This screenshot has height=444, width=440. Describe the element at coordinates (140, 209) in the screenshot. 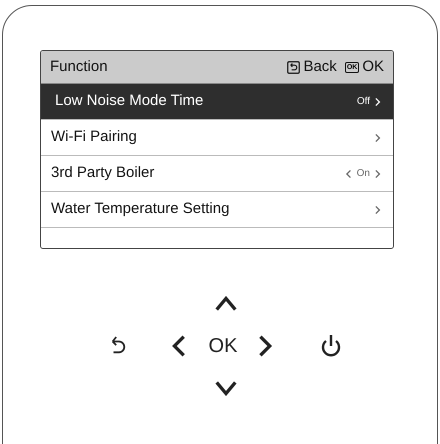

I see `menu-item-label: Water Temperature Setting` at that location.